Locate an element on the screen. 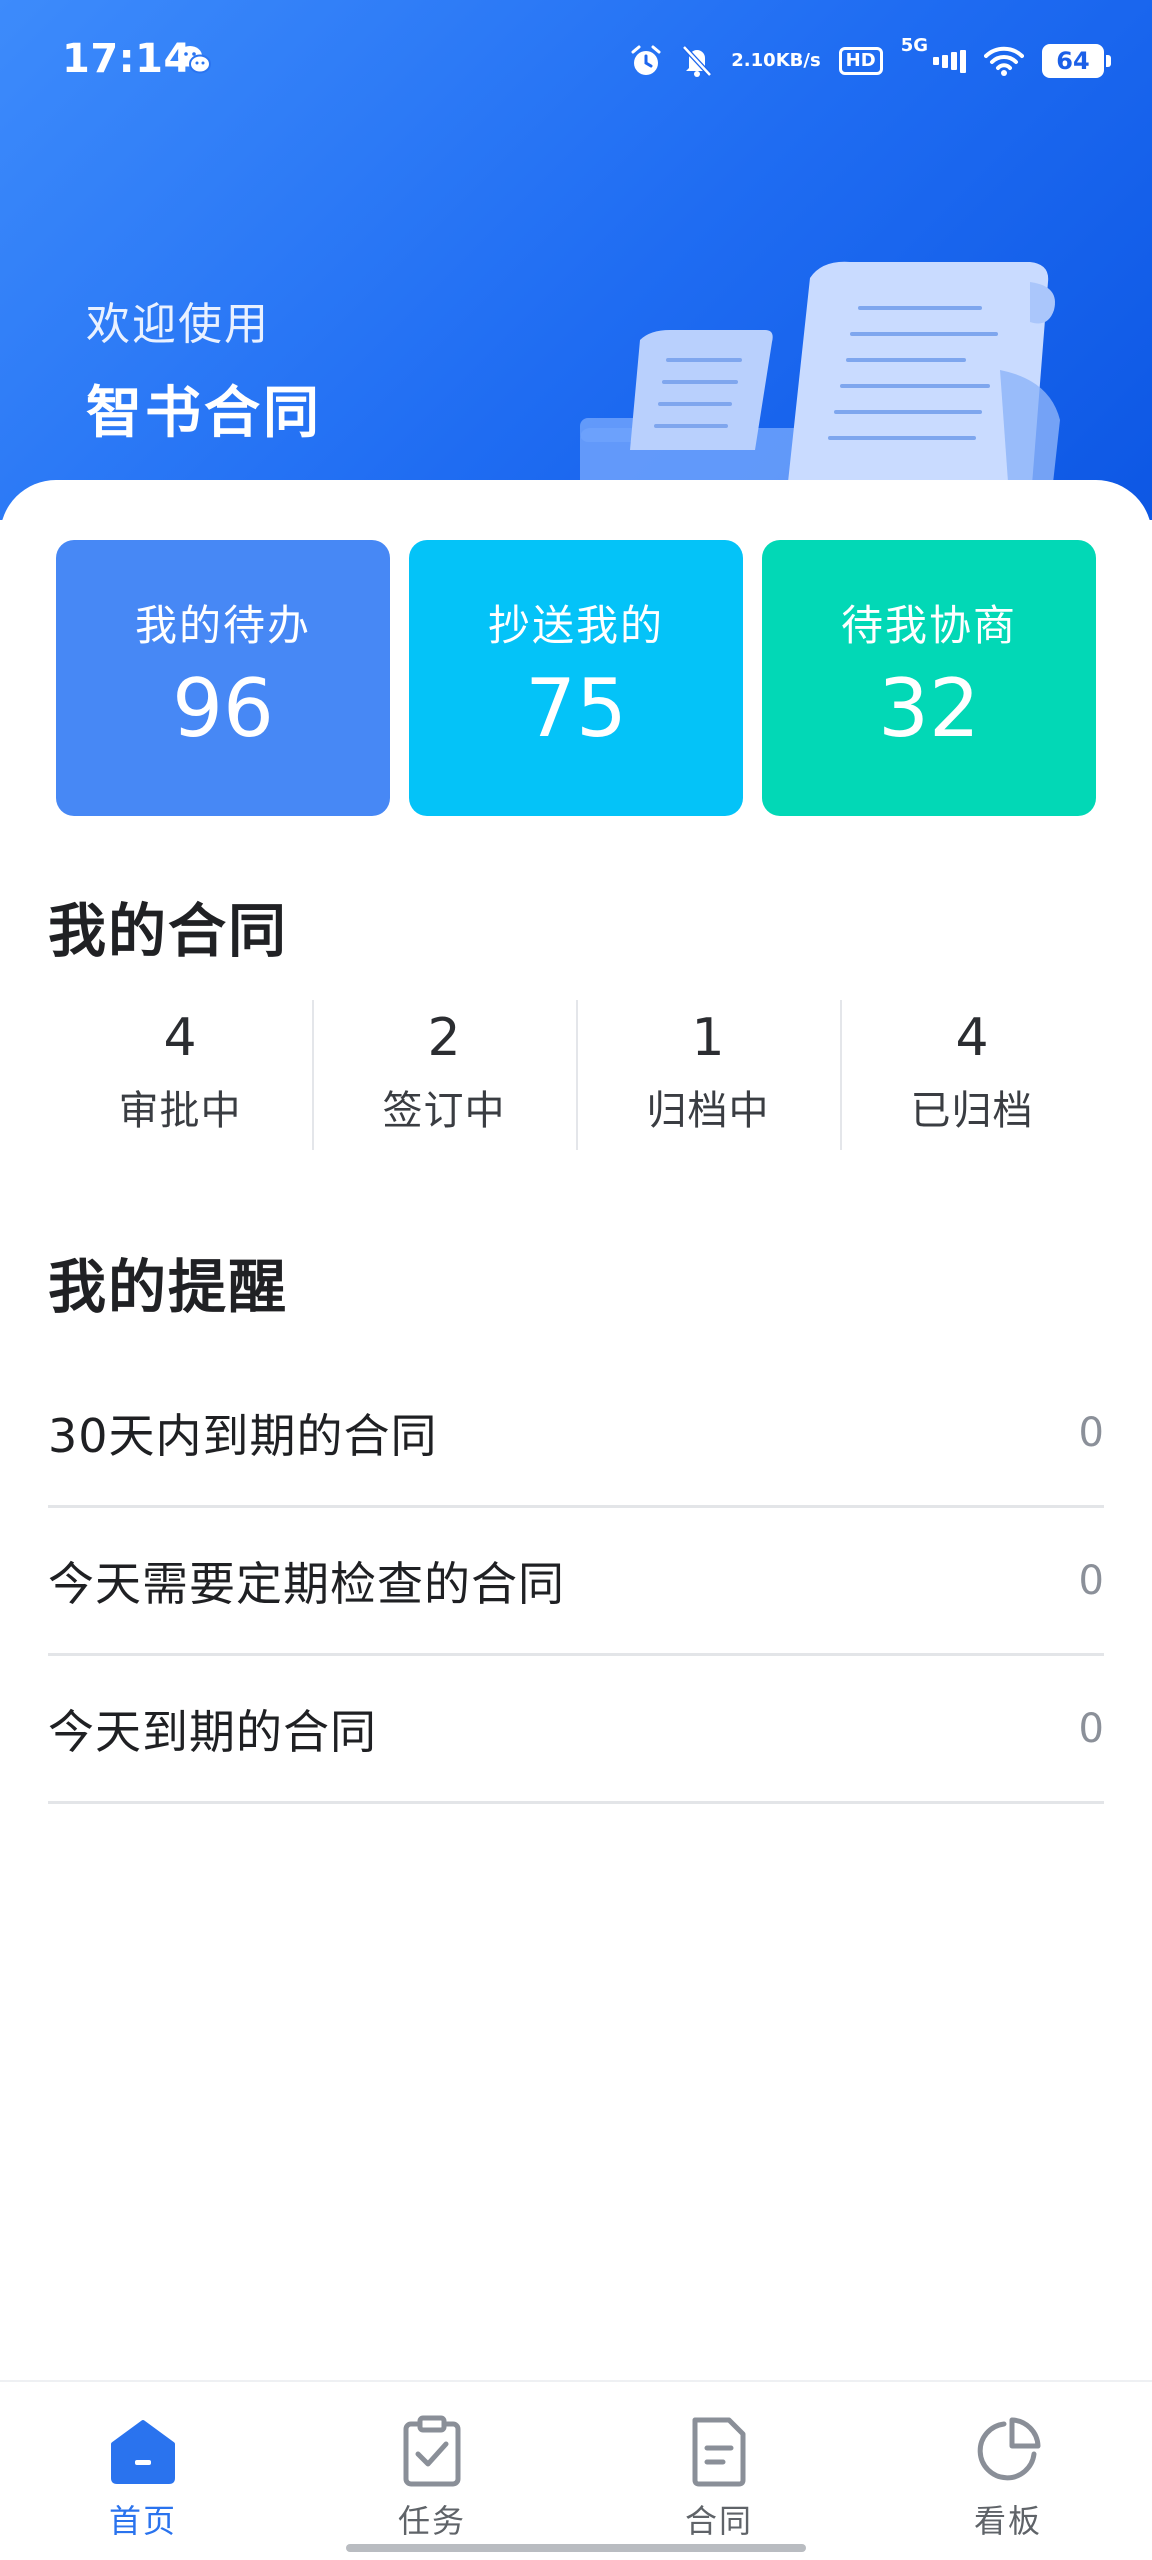 This screenshot has width=1152, height=2560. contract-status-stats: 4 审批中 2 签订中 1 归档中 4 已归档 is located at coordinates (576, 1074).